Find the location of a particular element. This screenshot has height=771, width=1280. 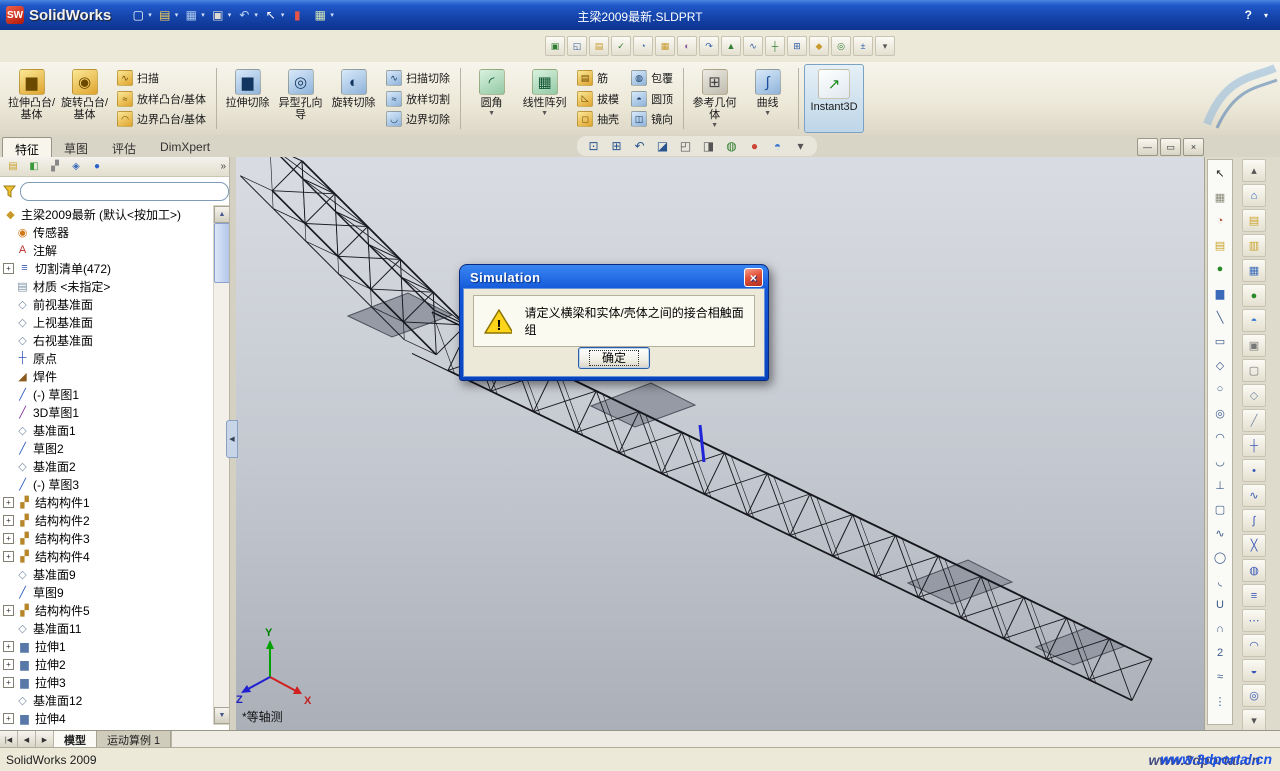

document-button: ▢ is located at coordinates (1254, 370).